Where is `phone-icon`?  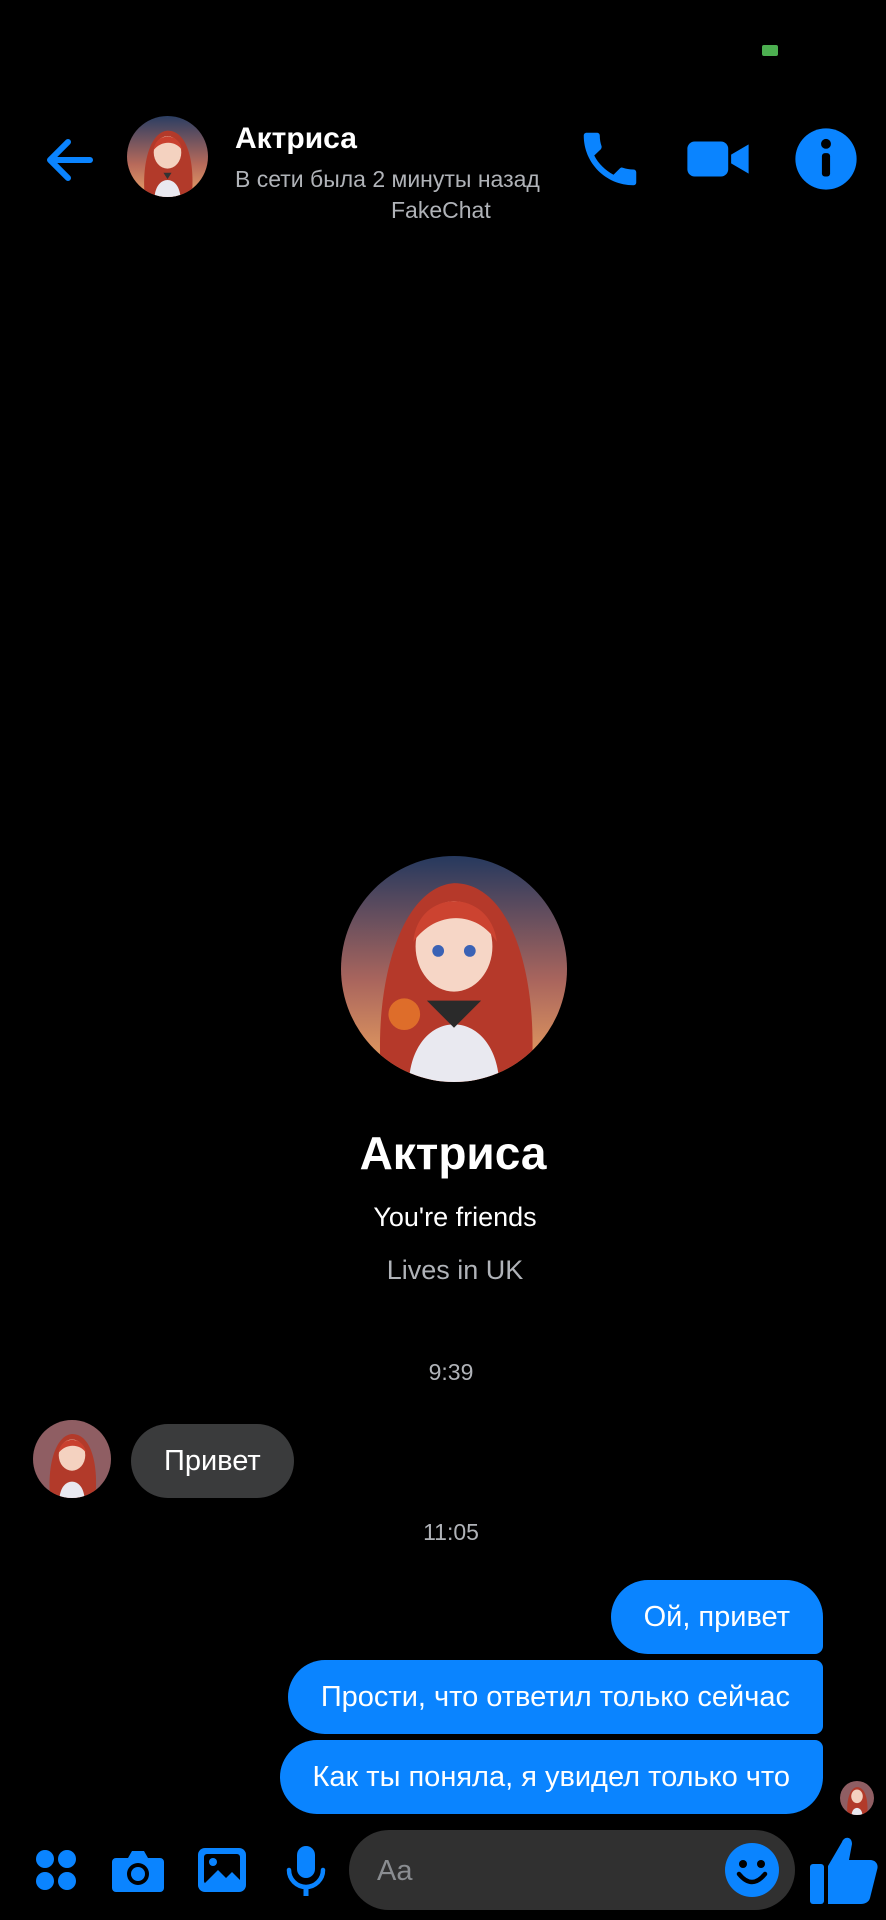 phone-icon is located at coordinates (610, 159).